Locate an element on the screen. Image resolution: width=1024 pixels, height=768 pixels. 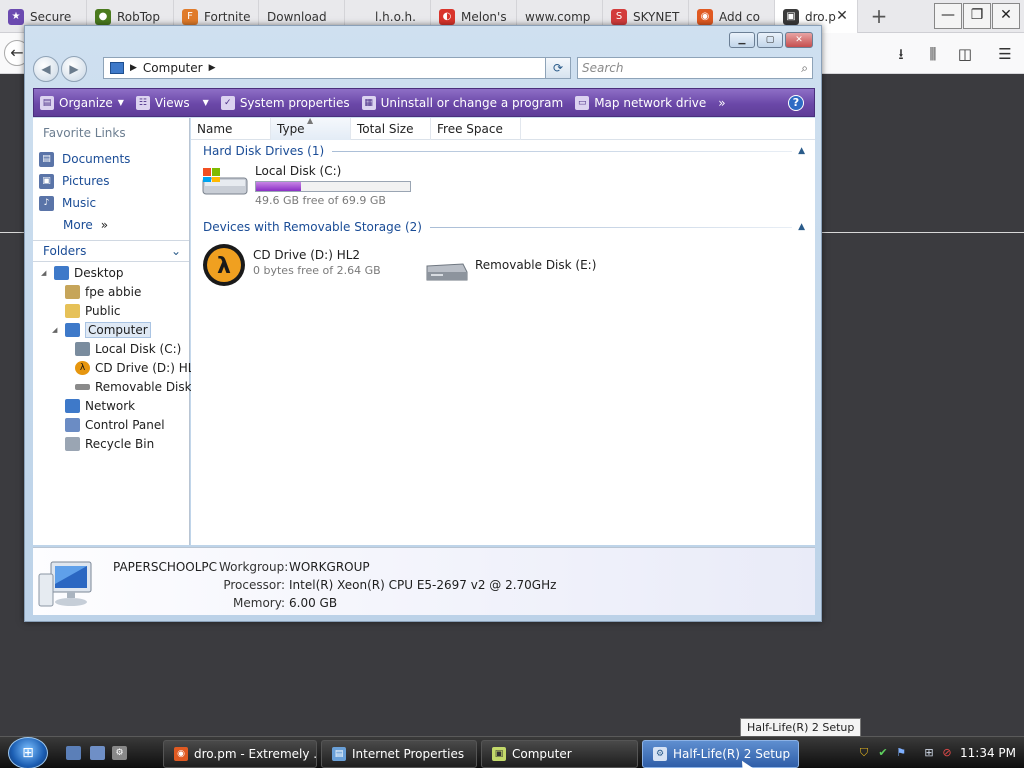
show-desktop-icon is located at coordinates (73, 753).